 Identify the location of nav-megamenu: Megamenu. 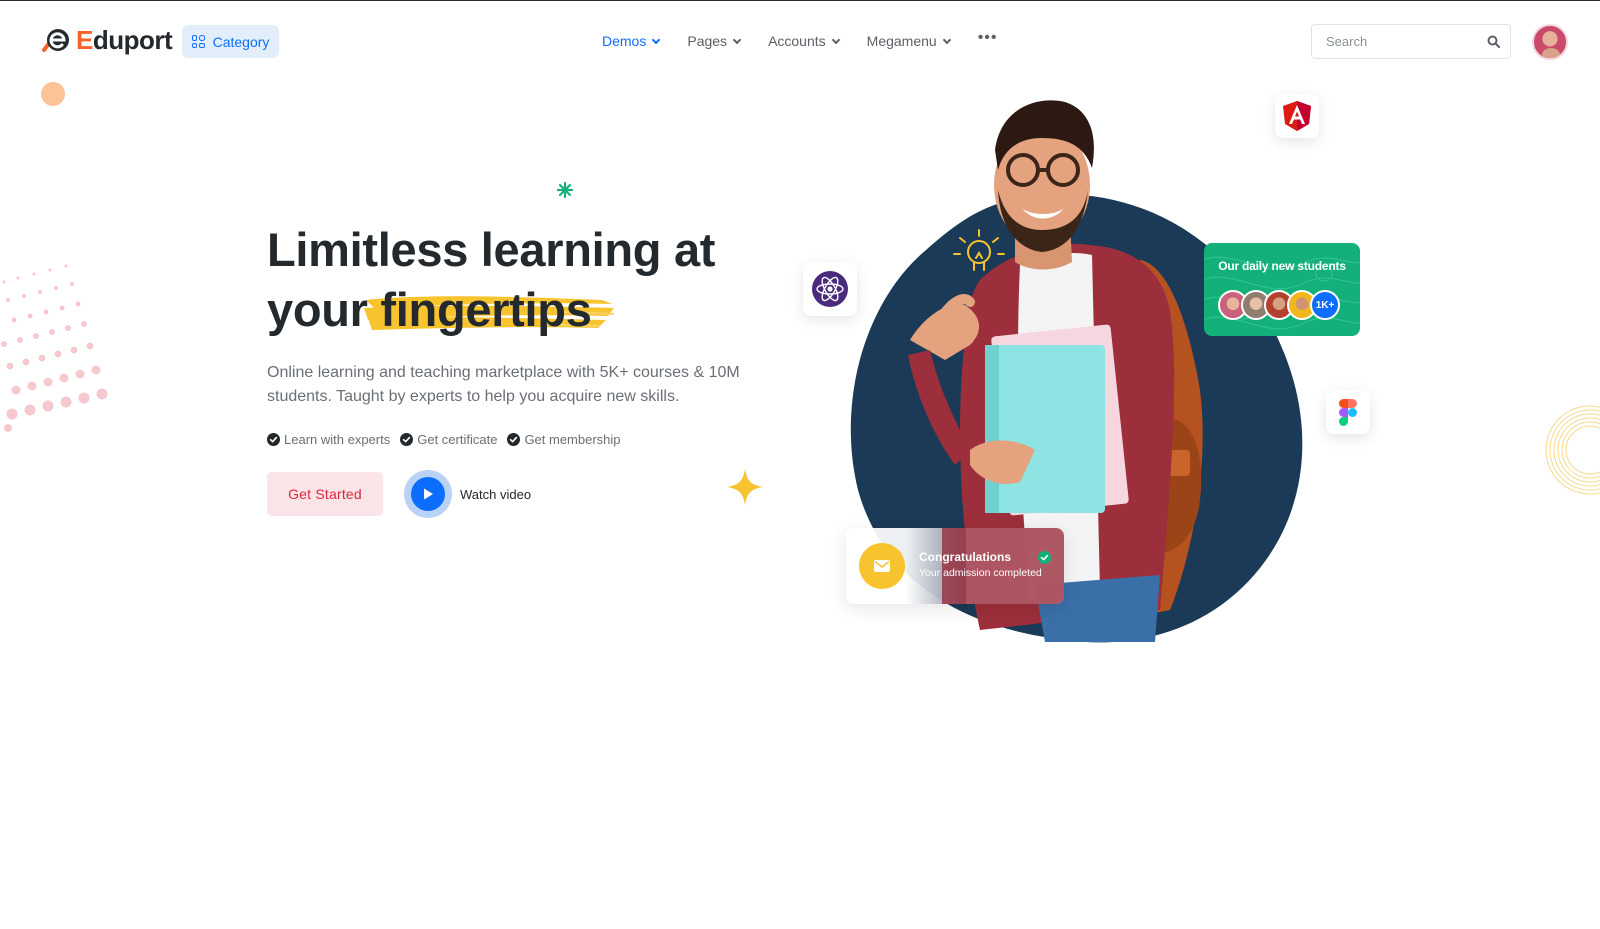
(909, 41).